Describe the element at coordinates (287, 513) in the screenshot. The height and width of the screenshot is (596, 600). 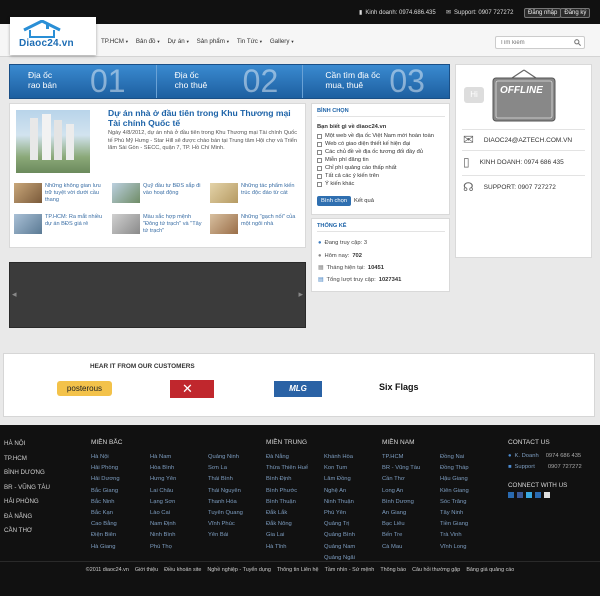
I see `footer-province-link: Đắk Lắk` at that location.